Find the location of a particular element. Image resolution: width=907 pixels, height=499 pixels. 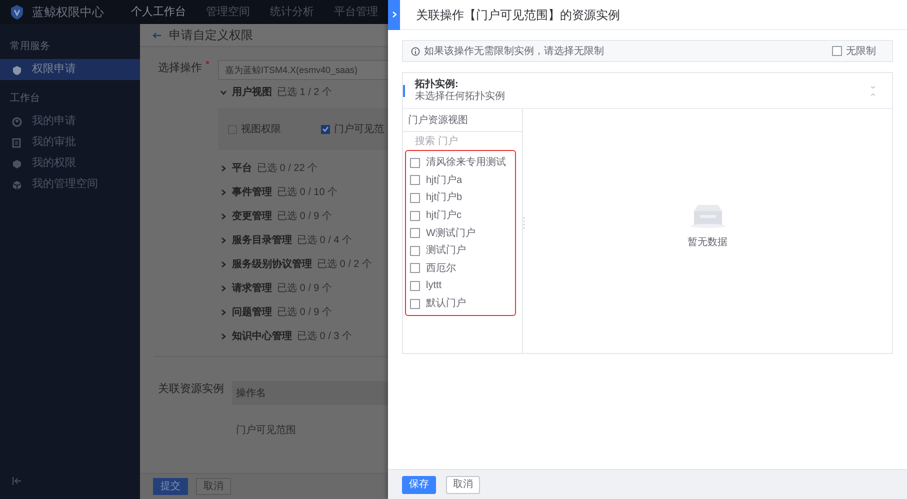

expand-collapse-icon is located at coordinates (873, 90).